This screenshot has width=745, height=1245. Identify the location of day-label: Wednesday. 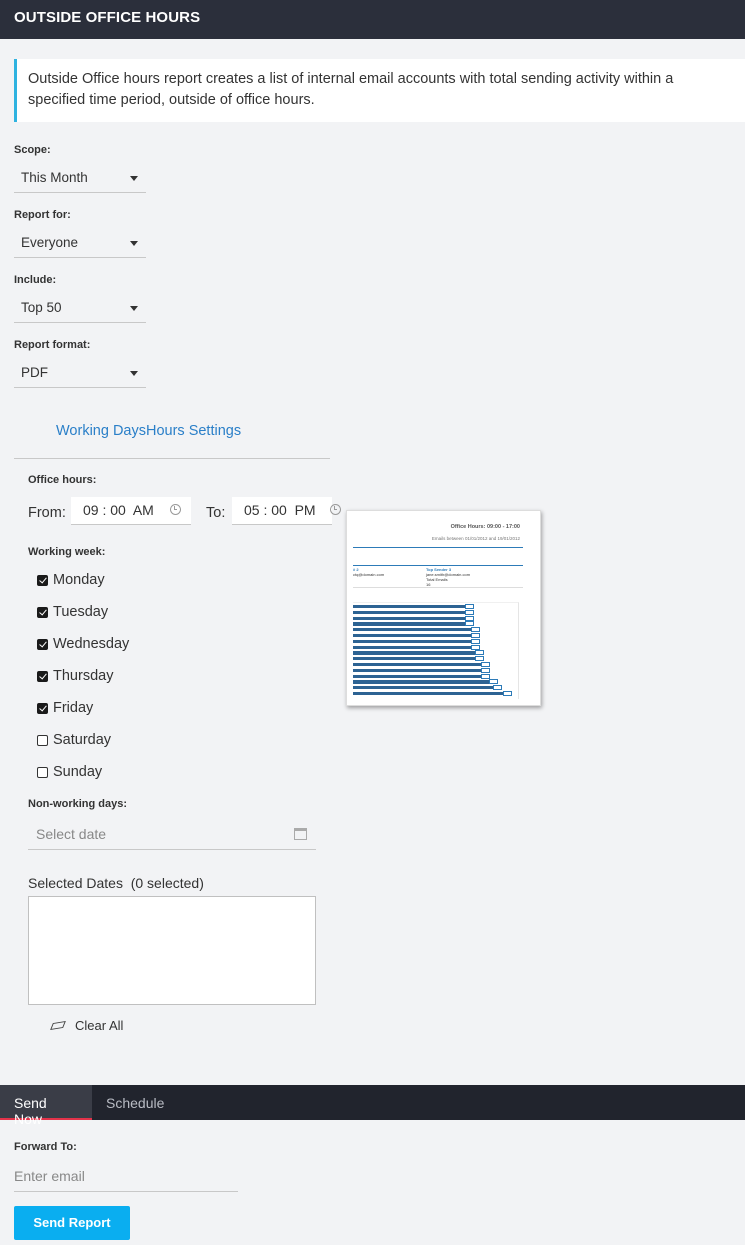
(91, 644).